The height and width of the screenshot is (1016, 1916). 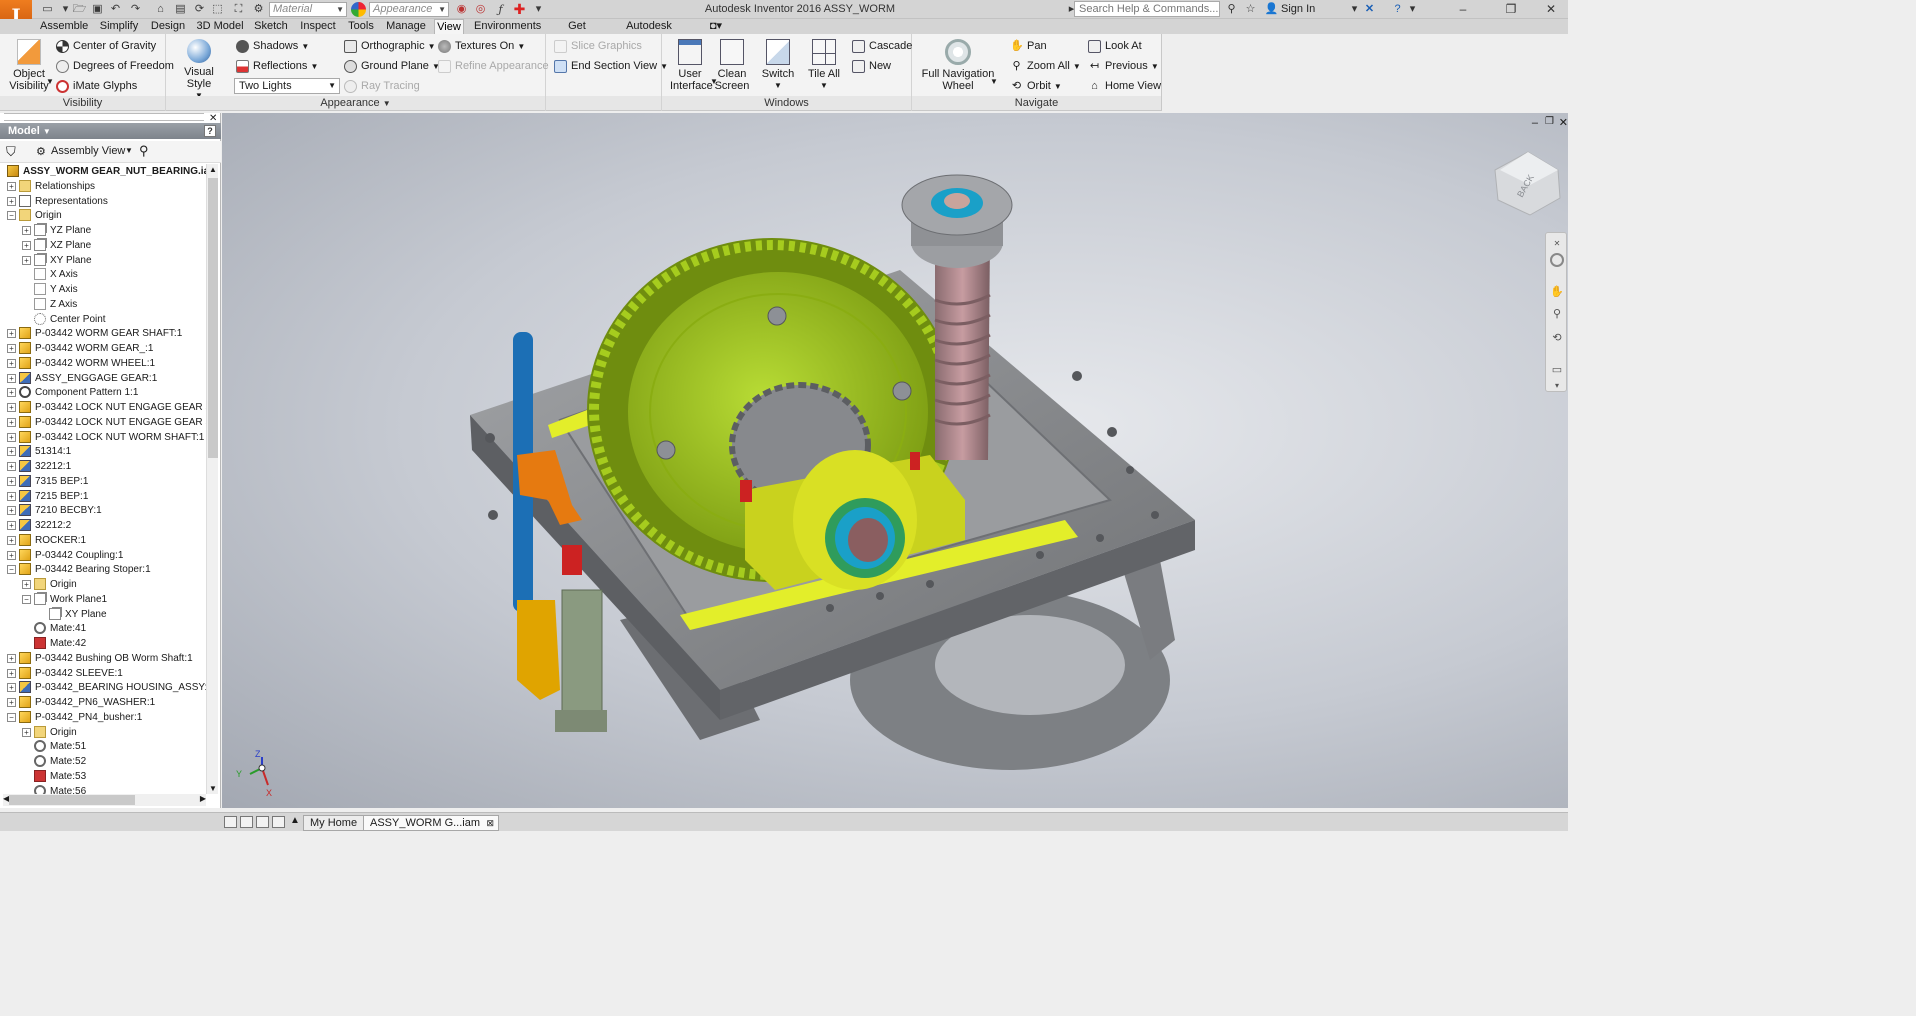 I want to click on sign-in-link: Sign In, so click(x=1298, y=9).